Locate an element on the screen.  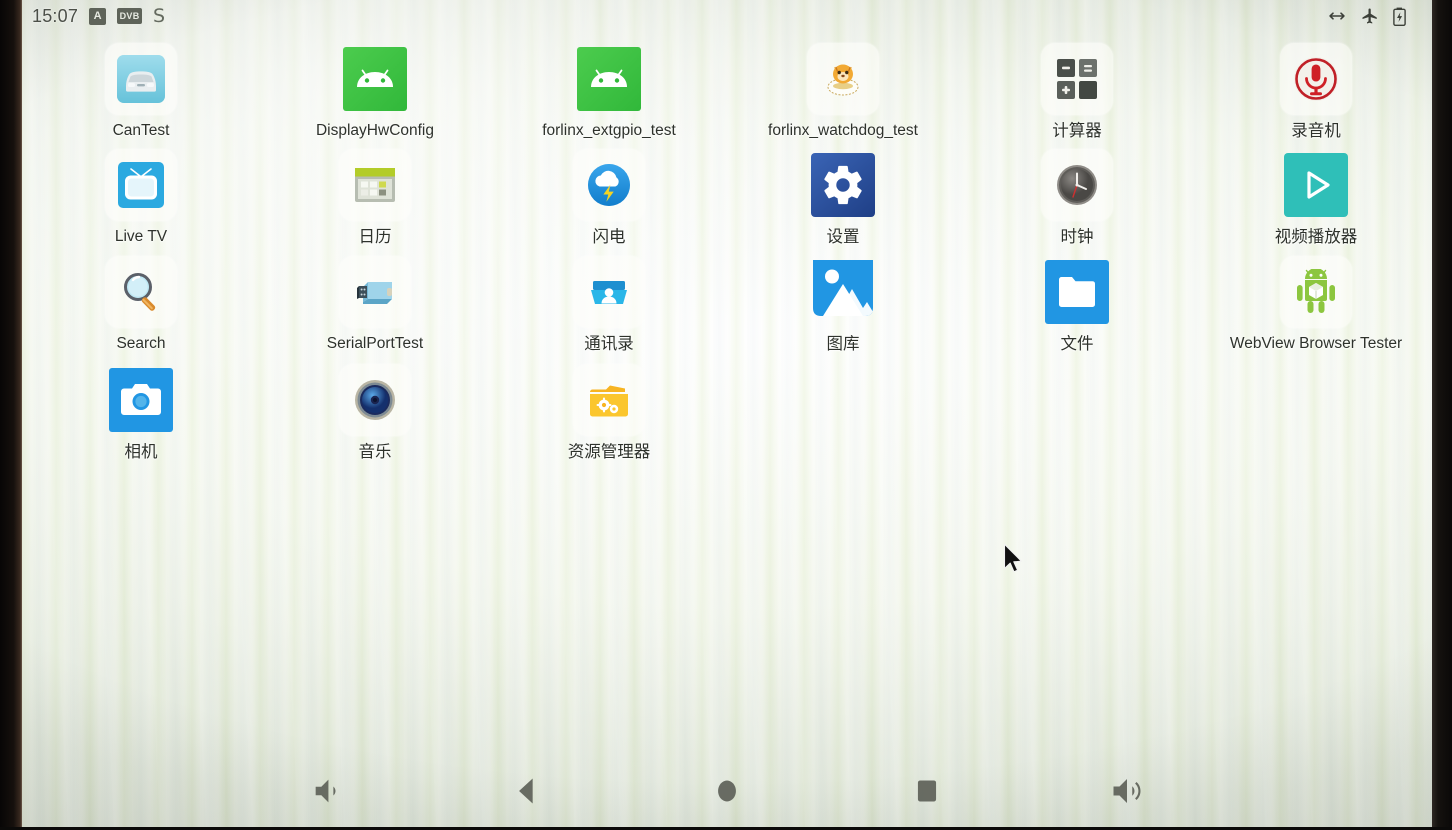
app-label: 资源管理器 is located at coordinates (609, 452).